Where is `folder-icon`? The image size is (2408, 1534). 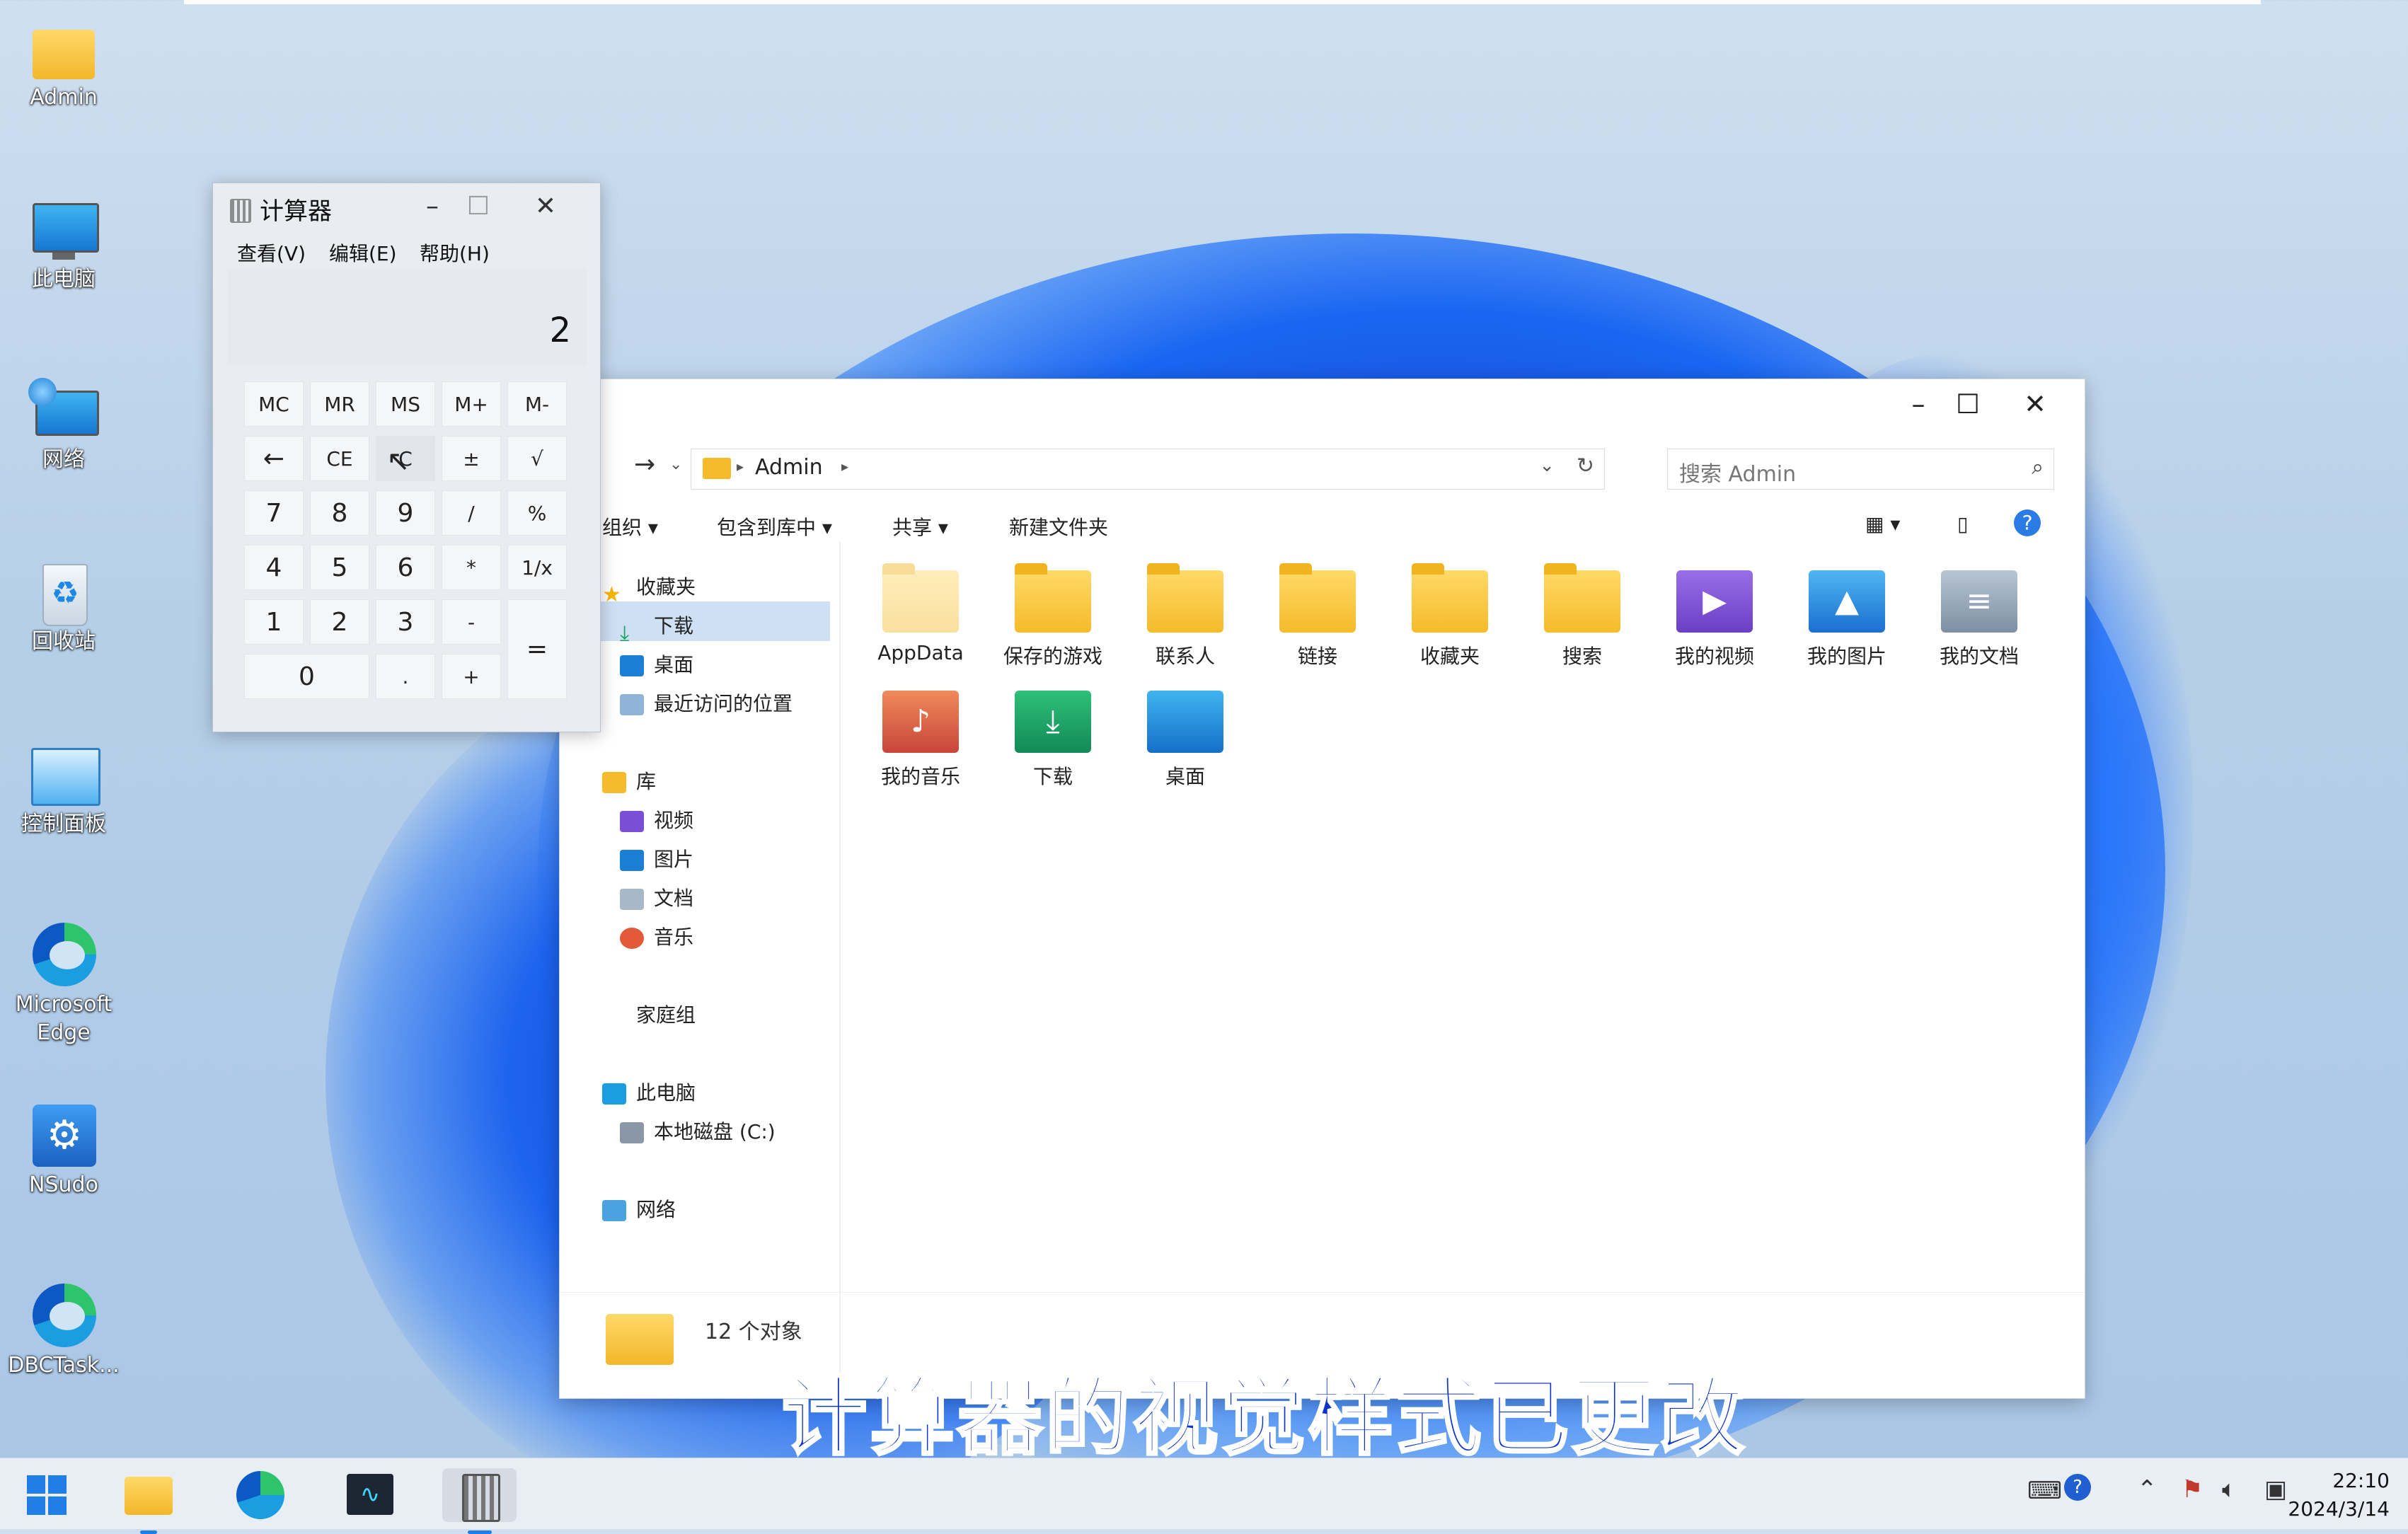
folder-icon is located at coordinates (920, 598).